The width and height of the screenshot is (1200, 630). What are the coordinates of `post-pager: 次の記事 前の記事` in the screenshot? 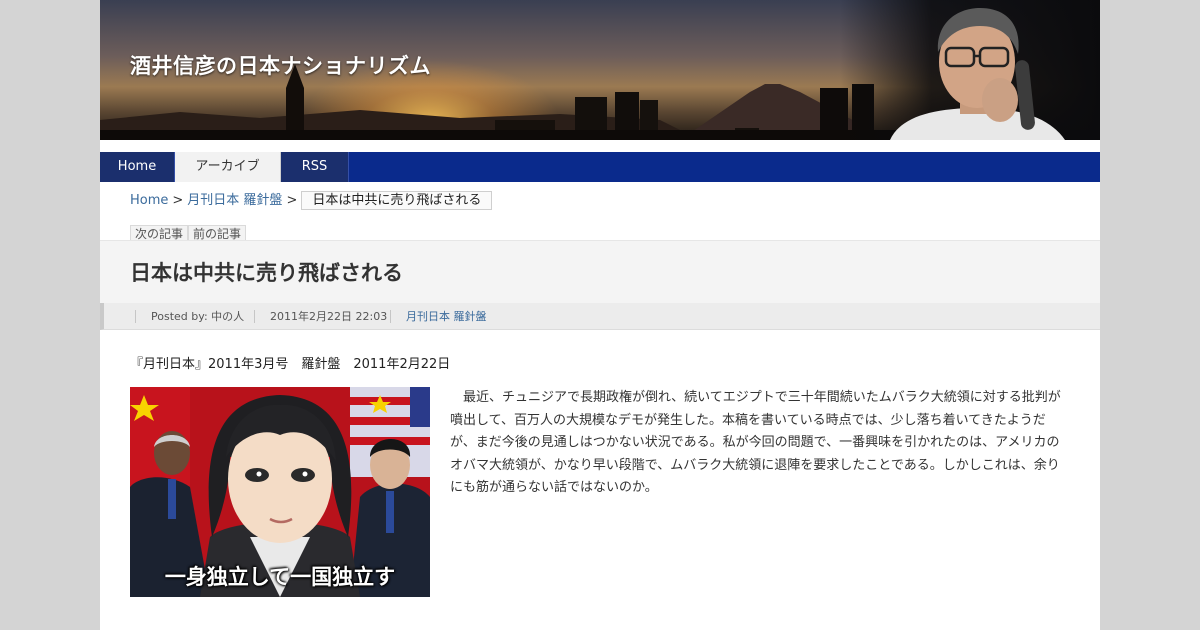 It's located at (188, 233).